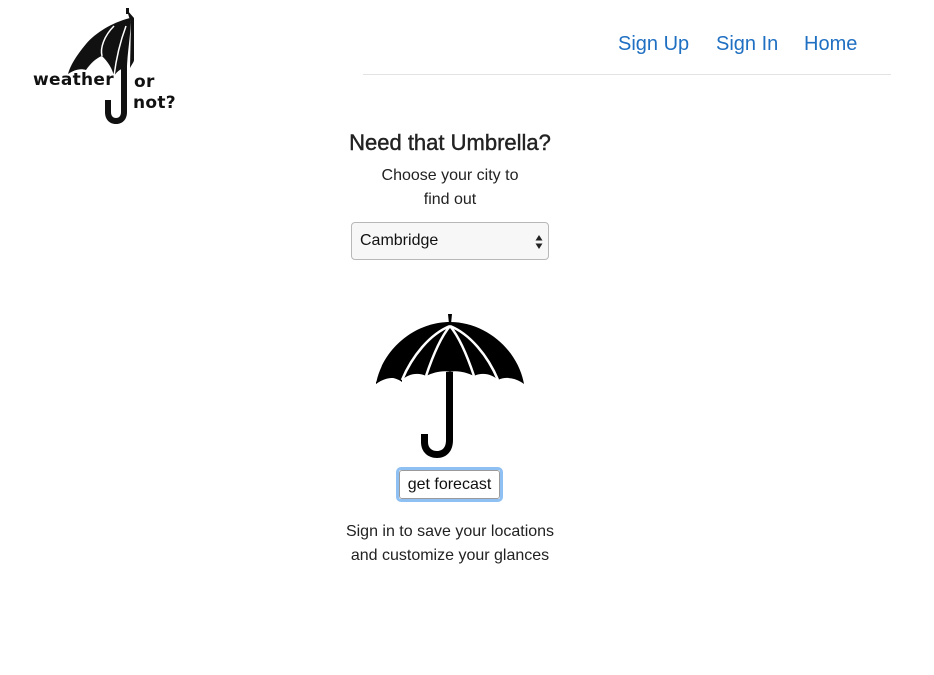  Describe the element at coordinates (450, 531) in the screenshot. I see `sign-in-note-line-1: Sign in to save your locations` at that location.